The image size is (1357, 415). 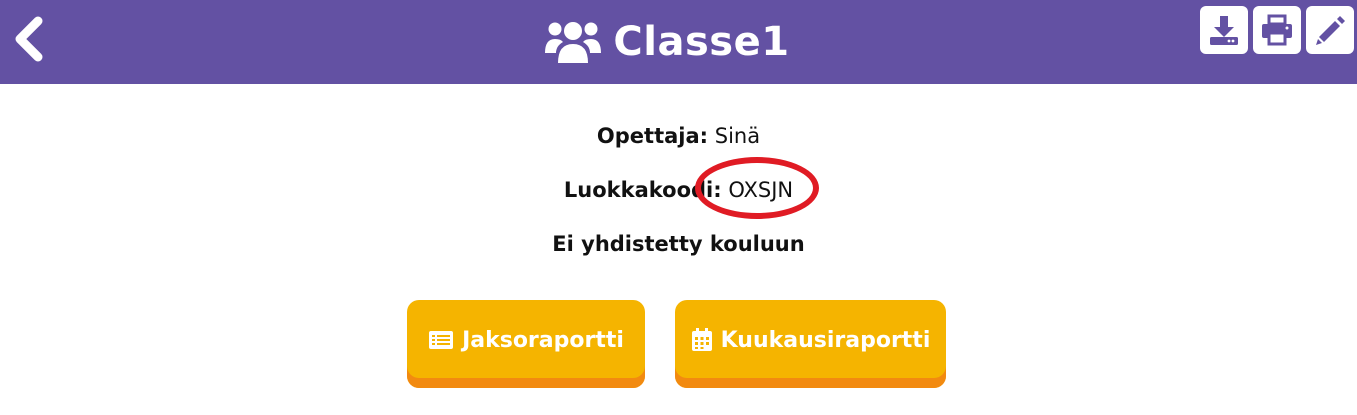 I want to click on print-button, so click(x=1277, y=30).